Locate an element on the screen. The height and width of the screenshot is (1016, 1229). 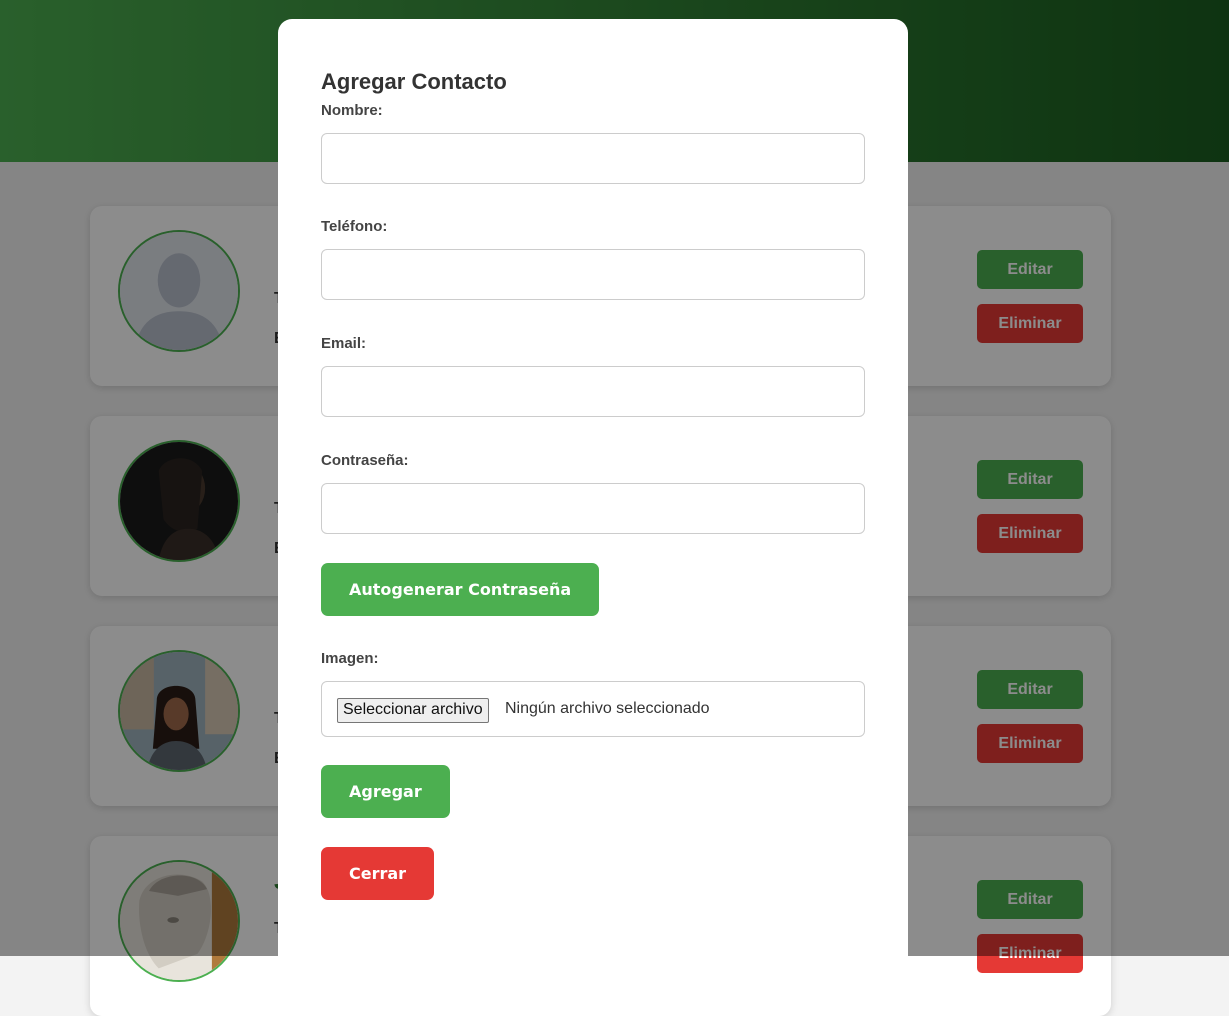
email-input is located at coordinates (593, 391).